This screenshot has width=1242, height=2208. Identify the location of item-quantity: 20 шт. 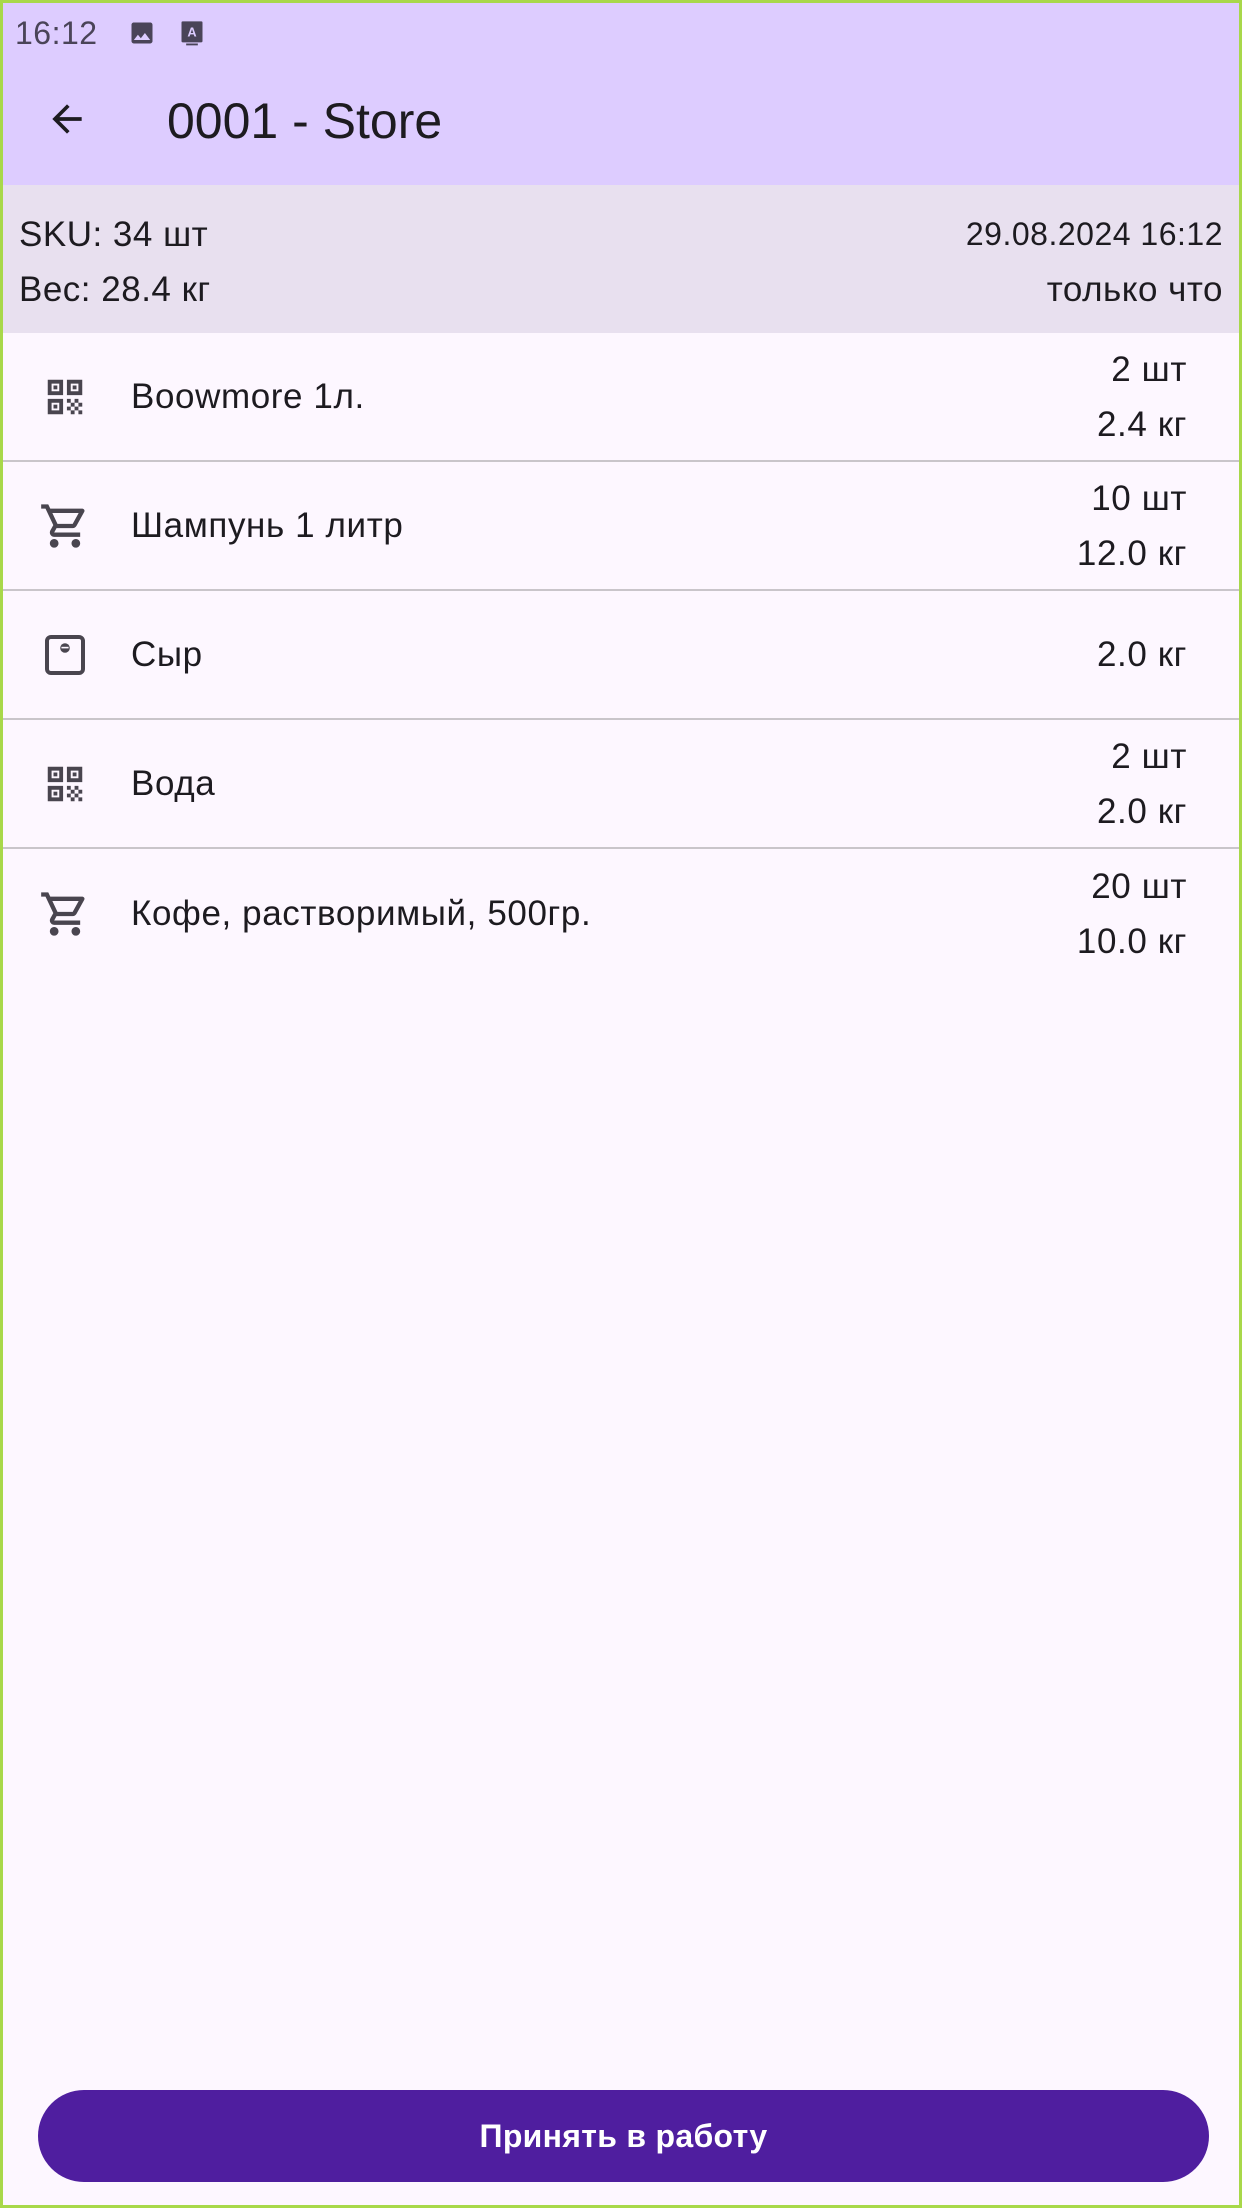
(1139, 886).